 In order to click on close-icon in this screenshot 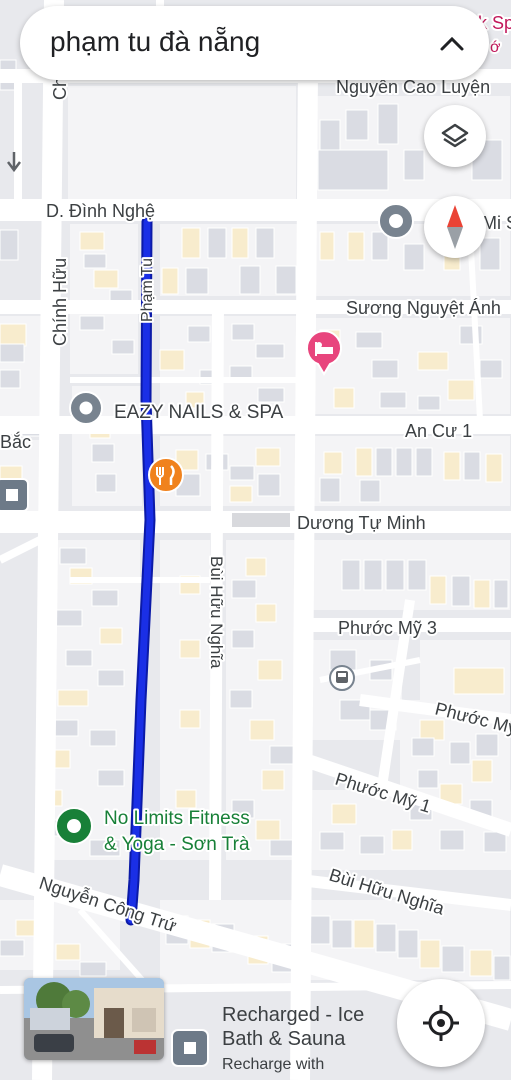, I will do `click(452, 43)`.